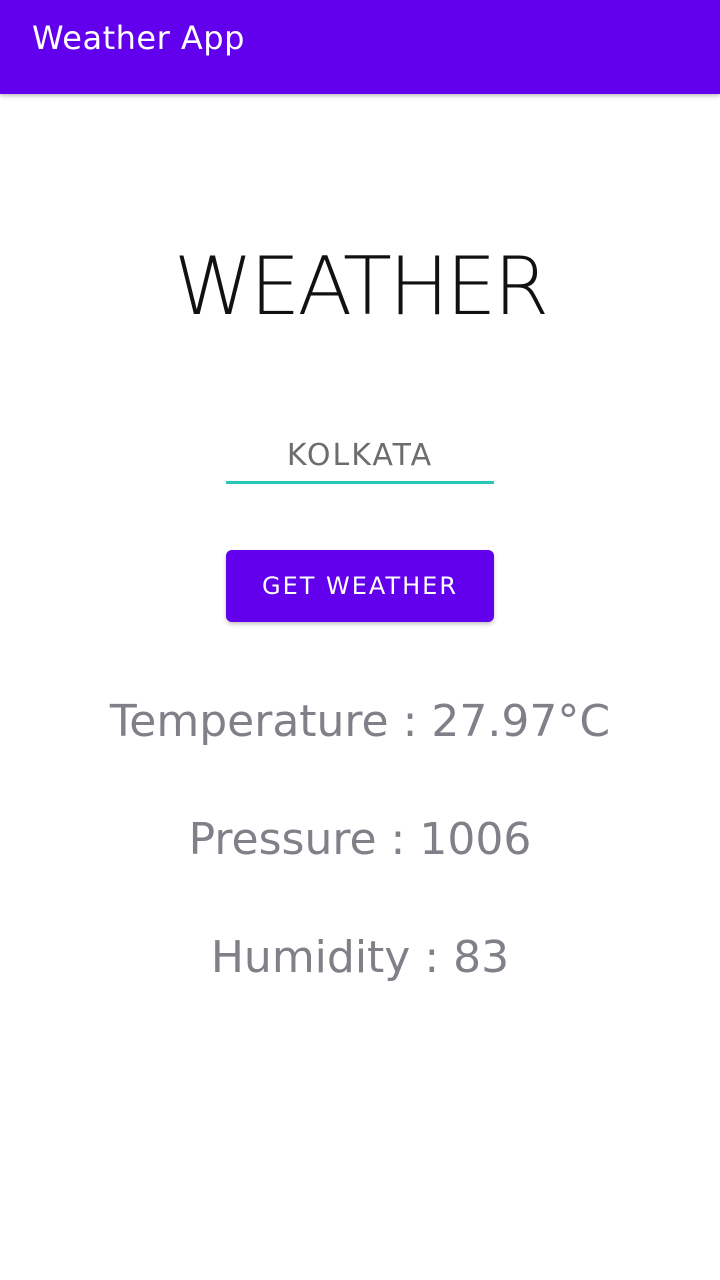 This screenshot has height=1280, width=720. Describe the element at coordinates (360, 721) in the screenshot. I see `temperature-reading: Temperature : 27.97°C` at that location.